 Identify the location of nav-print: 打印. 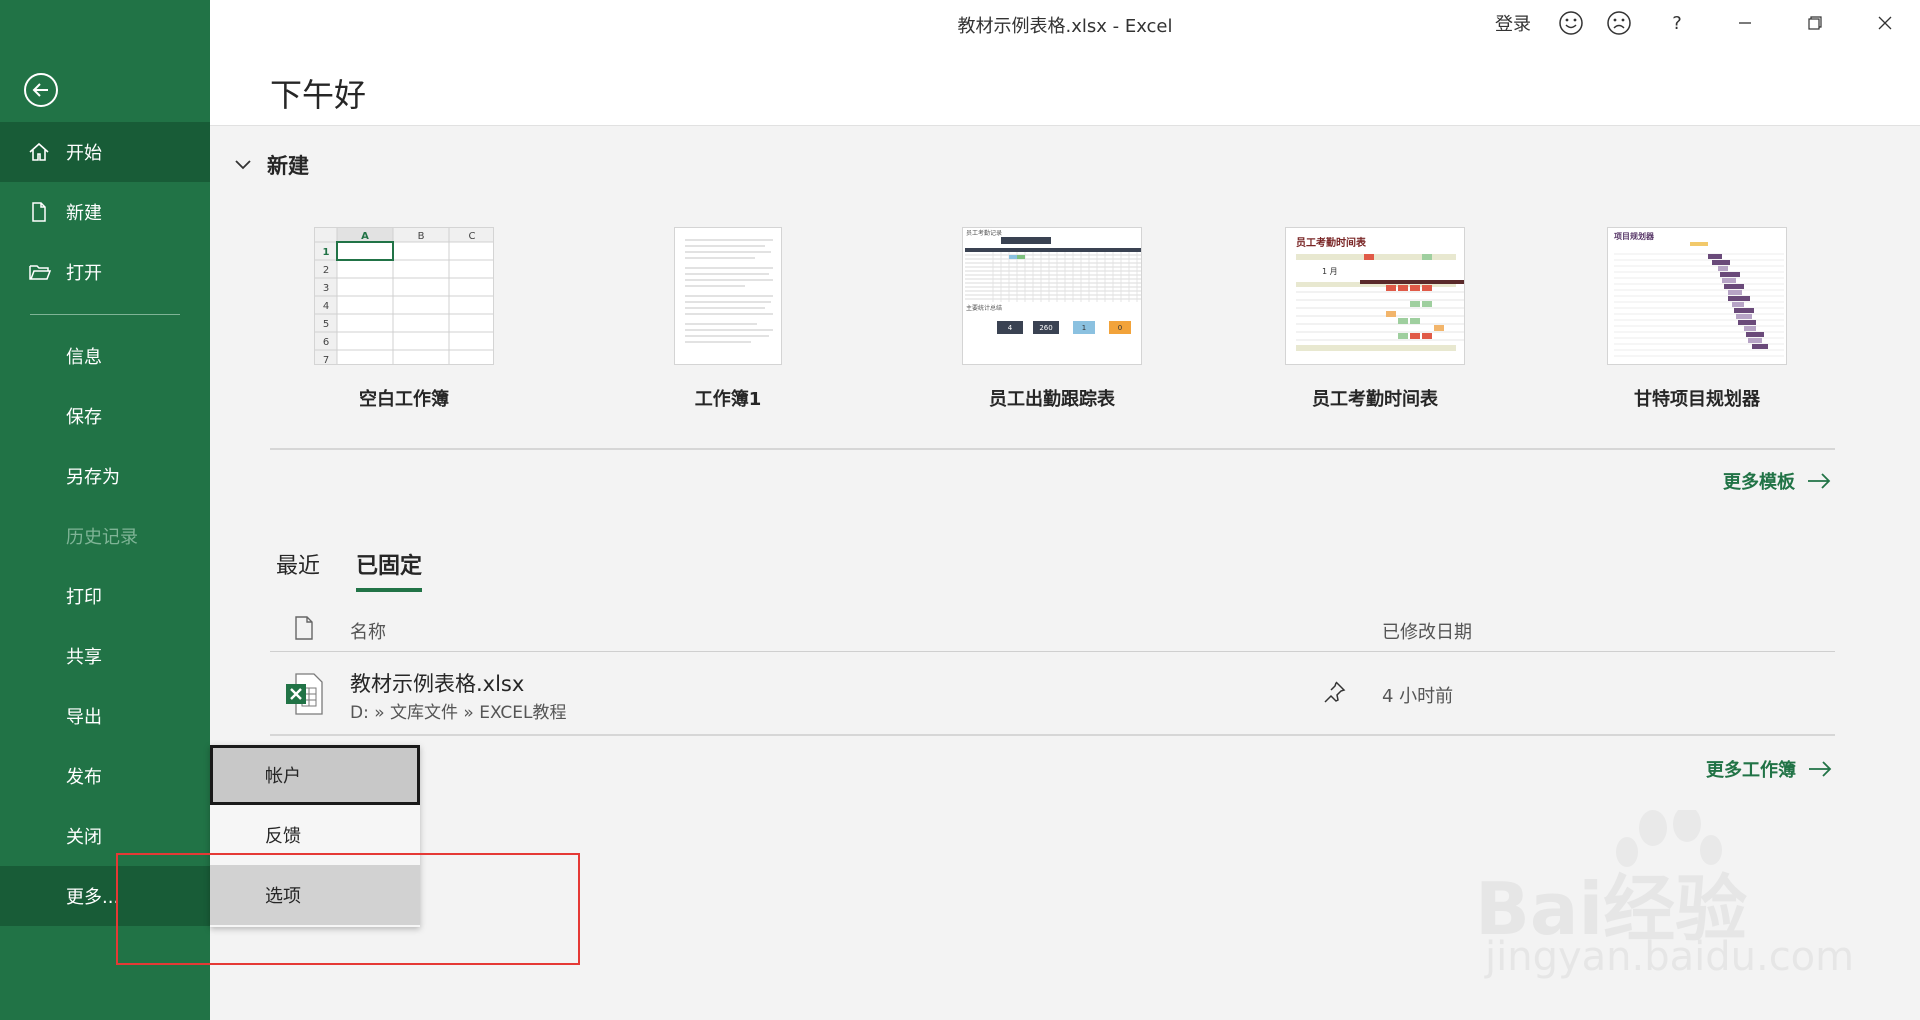
(105, 596).